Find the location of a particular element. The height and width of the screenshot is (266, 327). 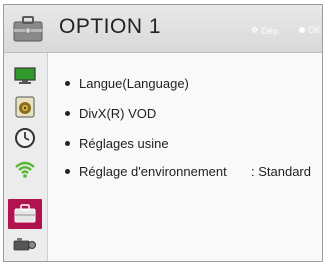

menu-item-label: Langue(Language) is located at coordinates (134, 83).